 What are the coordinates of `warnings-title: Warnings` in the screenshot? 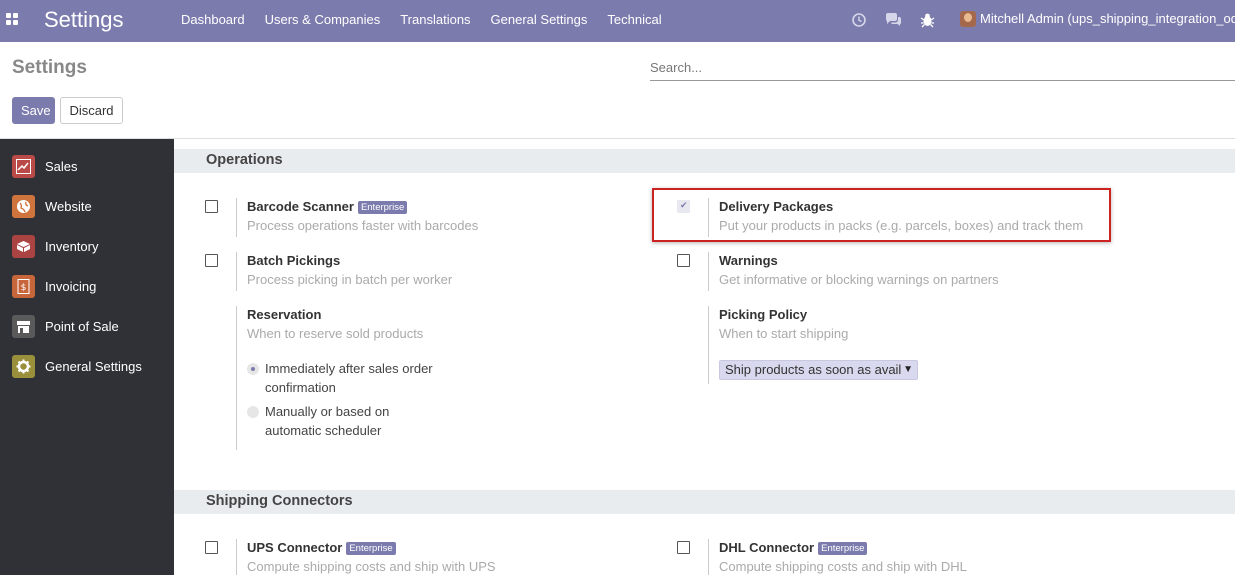 It's located at (748, 260).